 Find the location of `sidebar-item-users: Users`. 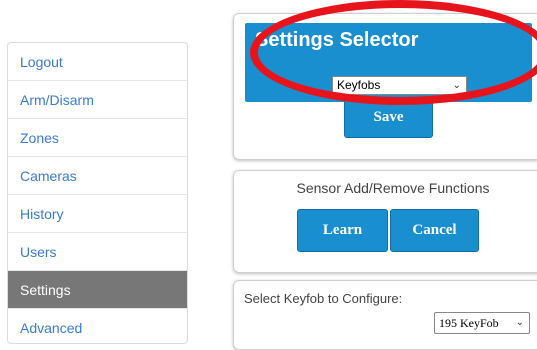

sidebar-item-users: Users is located at coordinates (97, 252).